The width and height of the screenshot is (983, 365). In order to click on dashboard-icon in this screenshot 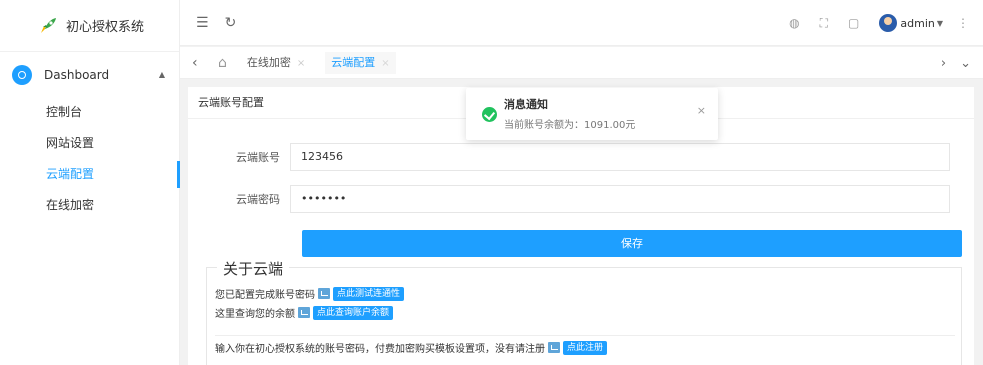, I will do `click(22, 74)`.